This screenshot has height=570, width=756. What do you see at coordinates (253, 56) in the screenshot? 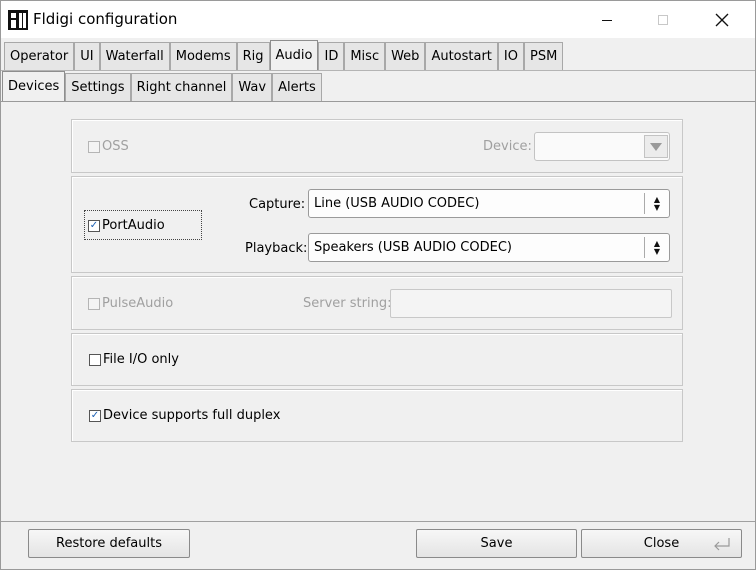
I see `tab-rig: Rig` at bounding box center [253, 56].